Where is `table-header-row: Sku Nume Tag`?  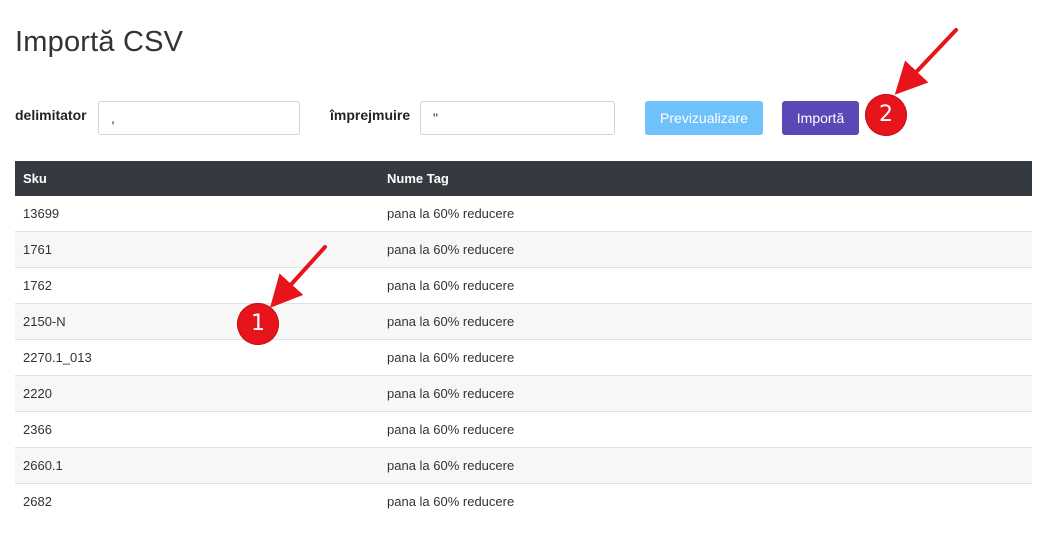 table-header-row: Sku Nume Tag is located at coordinates (523, 178).